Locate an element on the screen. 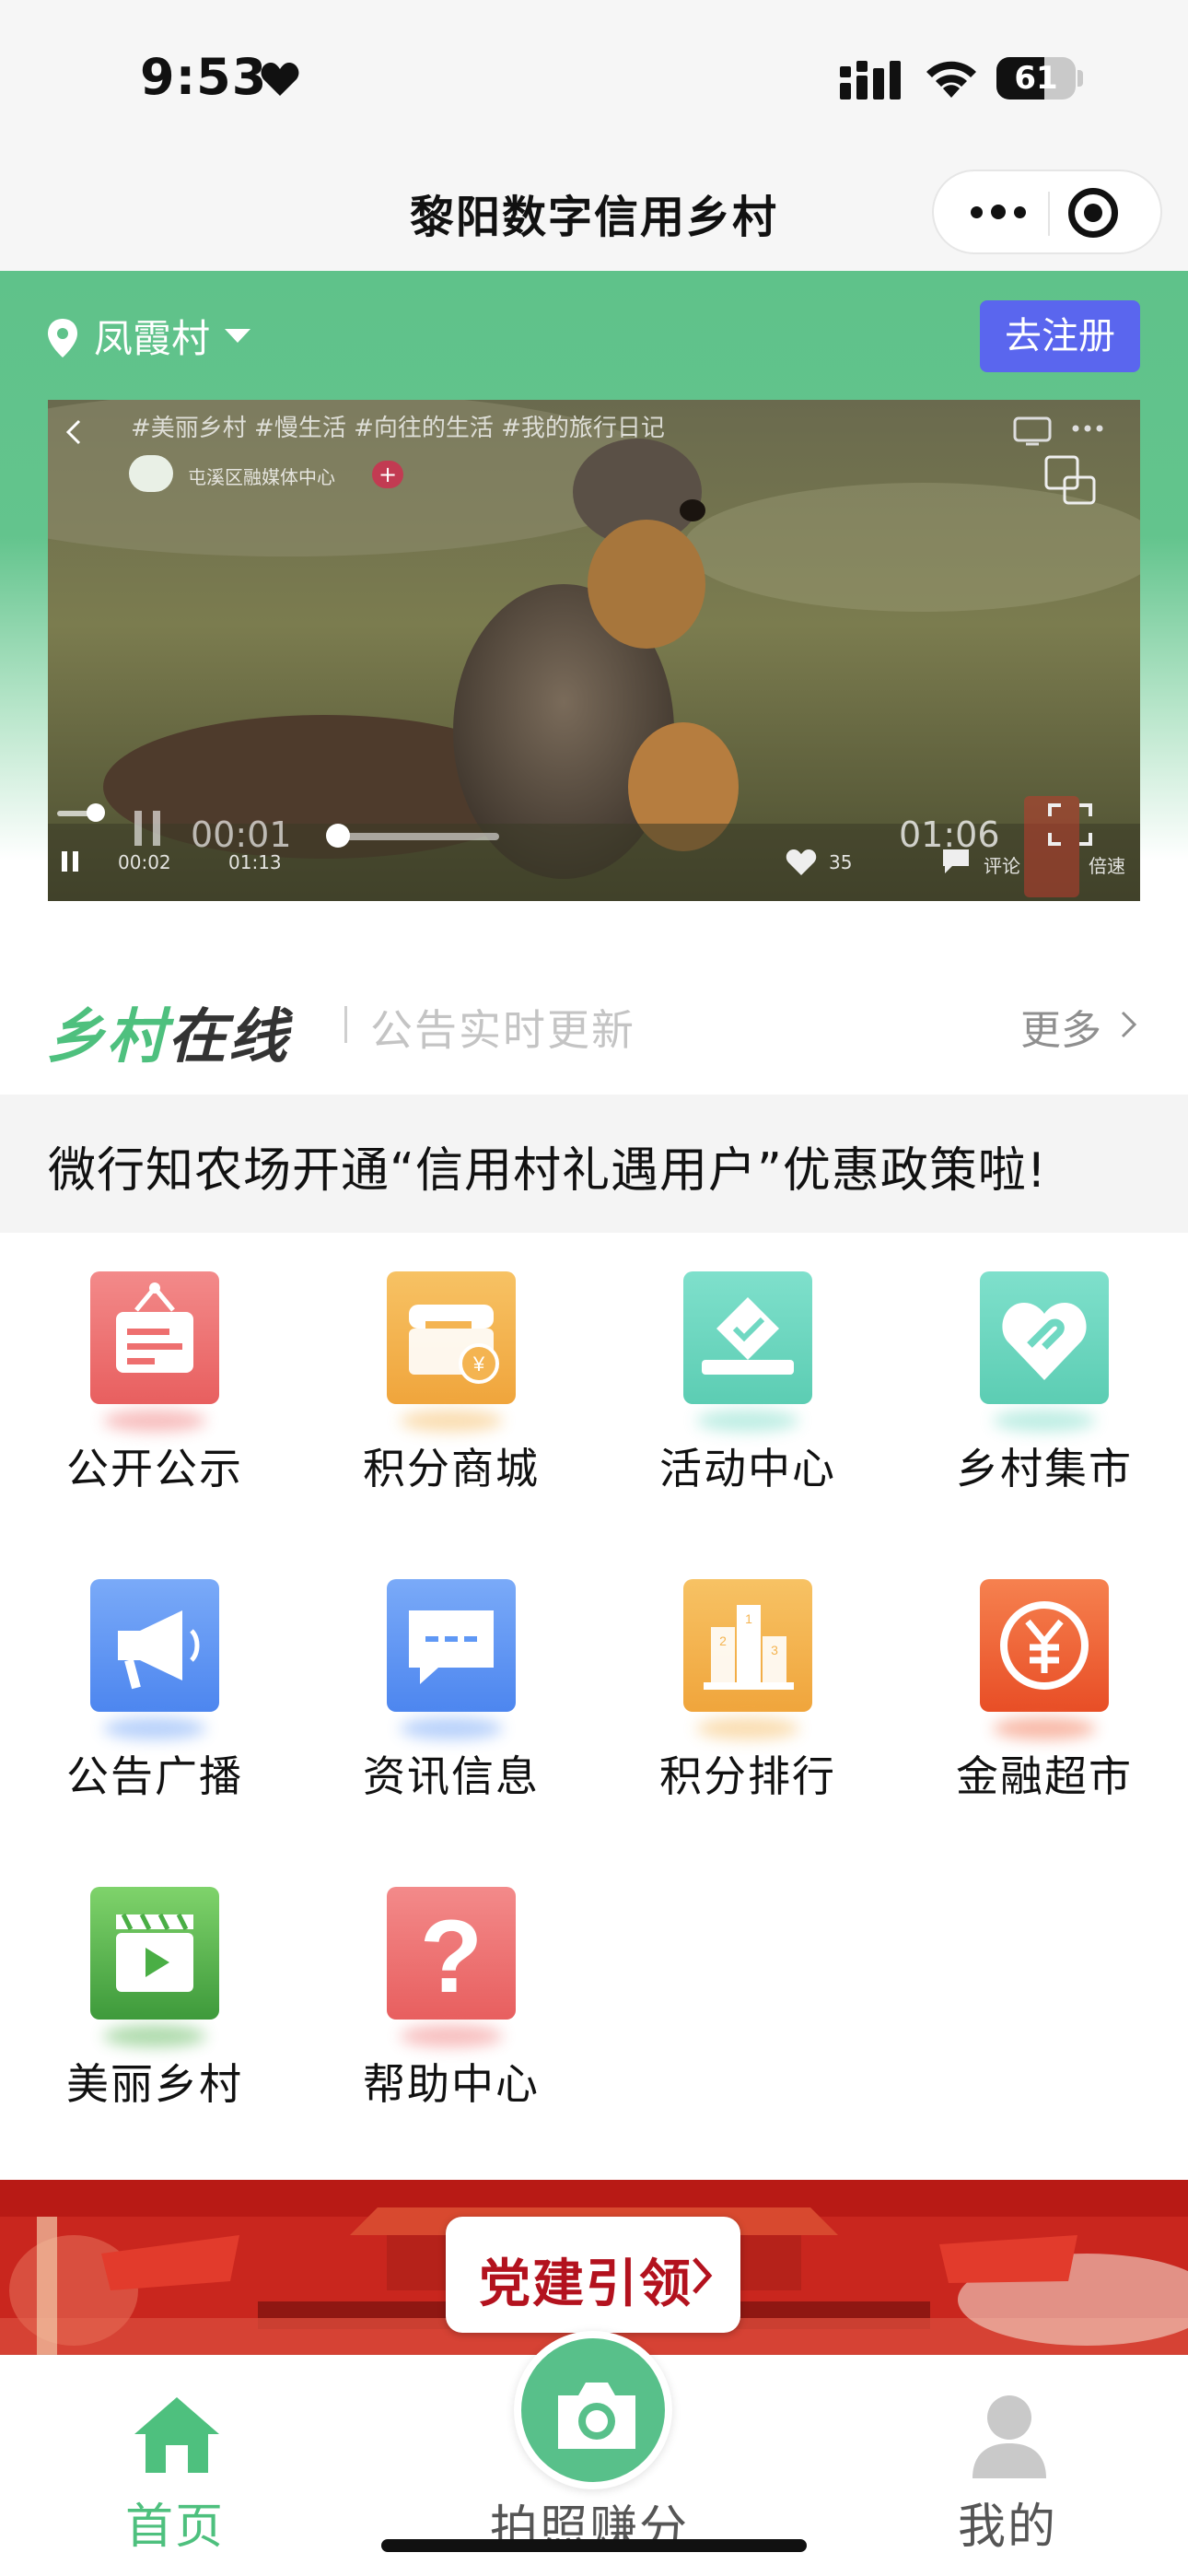  page-title: 黎阳数字信用乡村 is located at coordinates (593, 217).